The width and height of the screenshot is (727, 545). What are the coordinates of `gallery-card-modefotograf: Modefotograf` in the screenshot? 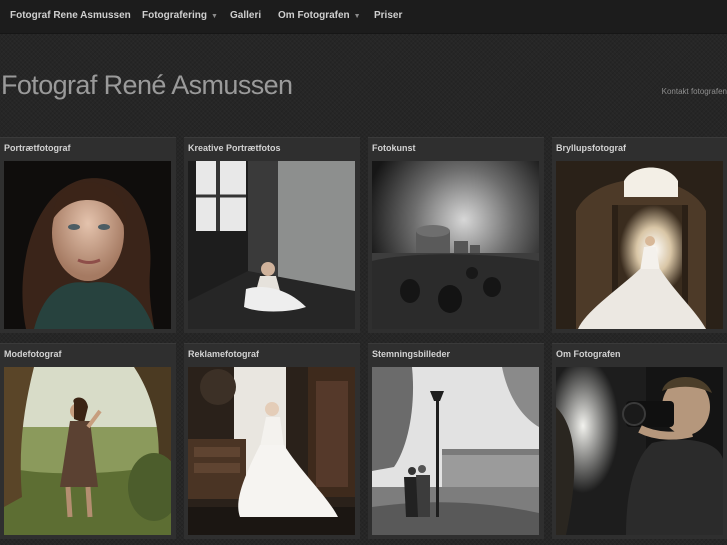 It's located at (88, 441).